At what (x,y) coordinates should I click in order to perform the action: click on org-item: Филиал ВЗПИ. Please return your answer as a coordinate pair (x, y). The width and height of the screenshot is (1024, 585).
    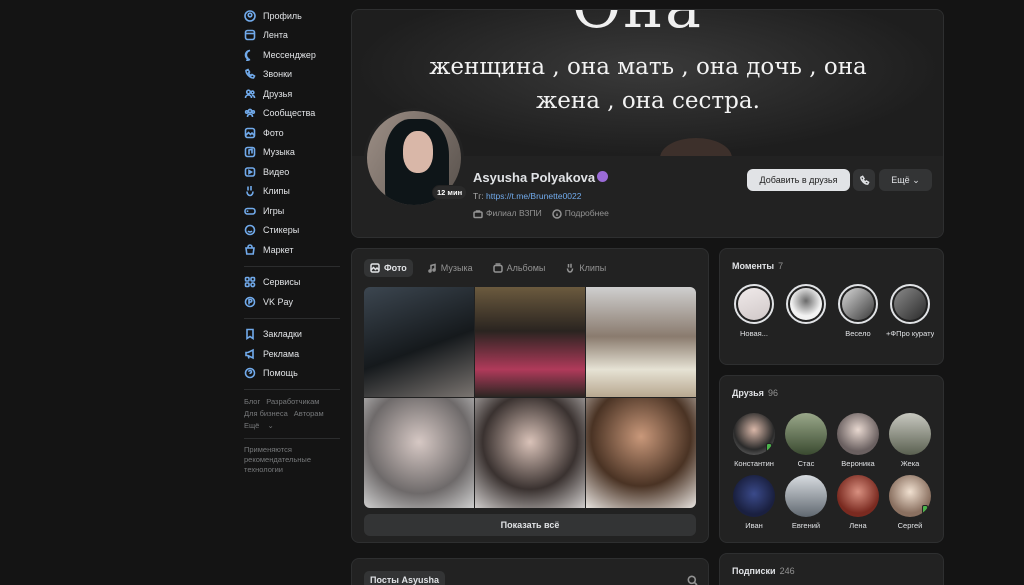
    Looking at the image, I should click on (507, 213).